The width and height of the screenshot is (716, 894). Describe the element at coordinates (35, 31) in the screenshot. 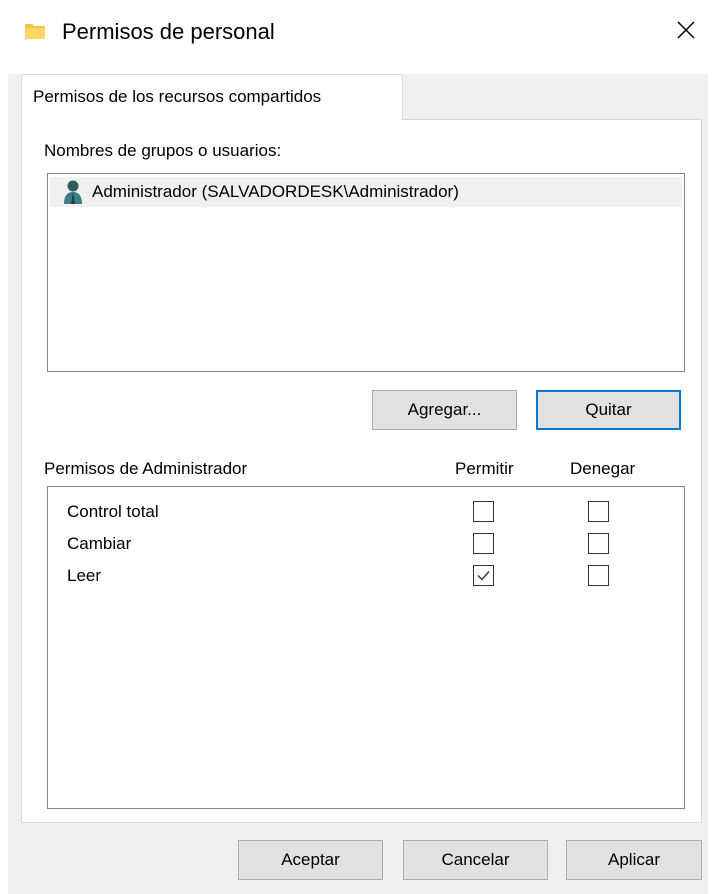

I see `folder-icon` at that location.